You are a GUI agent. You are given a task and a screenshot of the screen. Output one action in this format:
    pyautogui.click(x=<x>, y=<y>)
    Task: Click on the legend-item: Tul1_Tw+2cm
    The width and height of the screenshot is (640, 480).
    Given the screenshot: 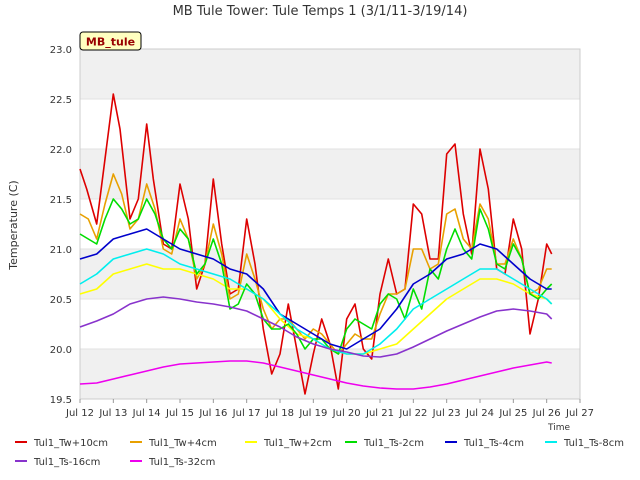 What is the action you would take?
    pyautogui.click(x=288, y=443)
    